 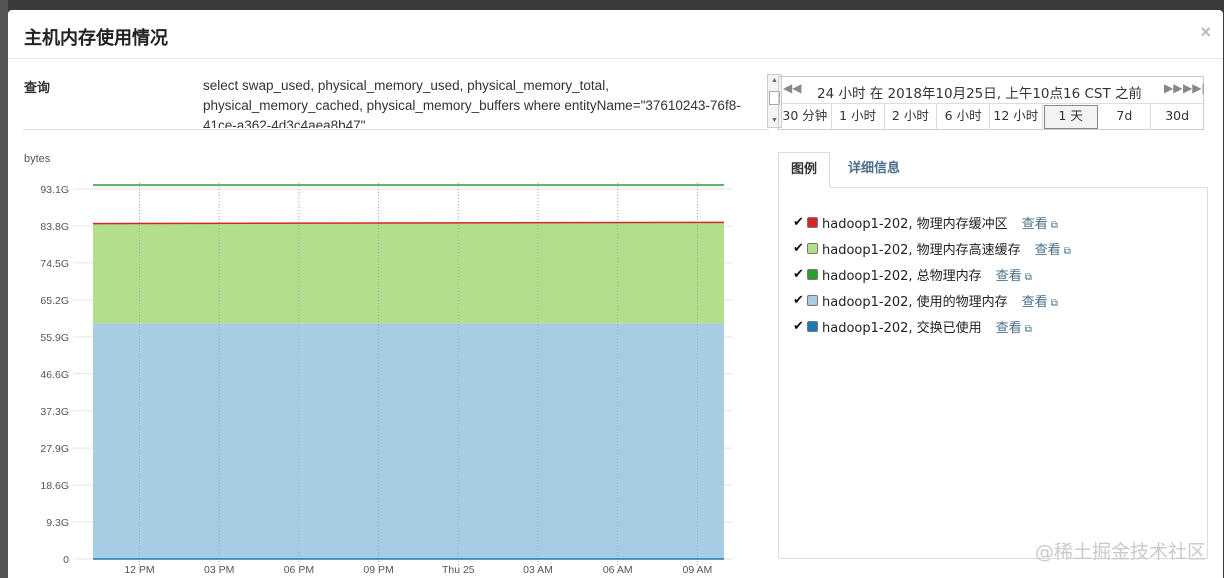 What do you see at coordinates (993, 170) in the screenshot?
I see `legend-tabs: 图例 详细信息` at bounding box center [993, 170].